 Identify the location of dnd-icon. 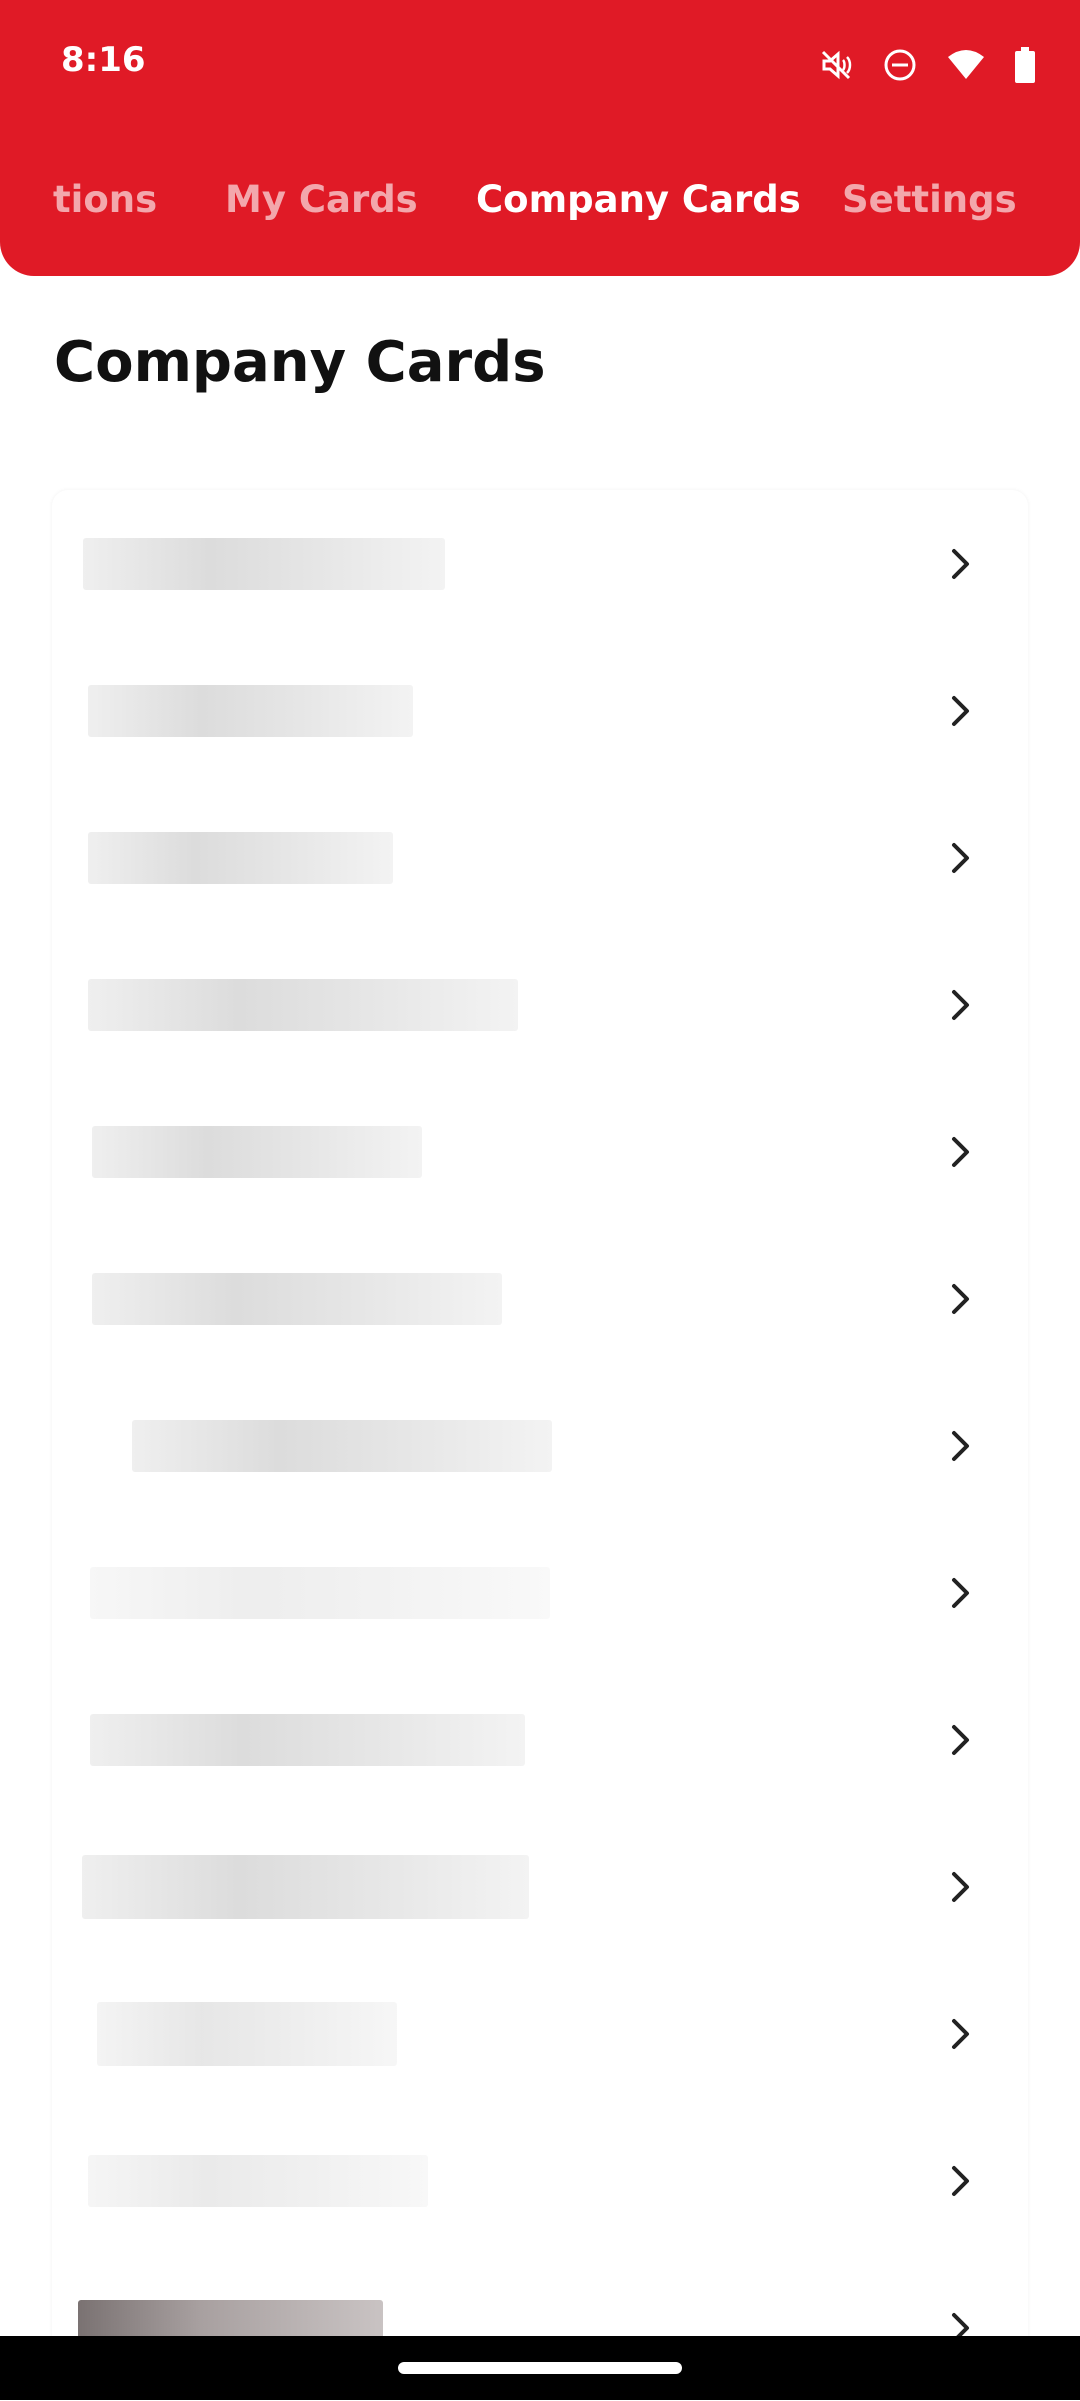
(900, 65).